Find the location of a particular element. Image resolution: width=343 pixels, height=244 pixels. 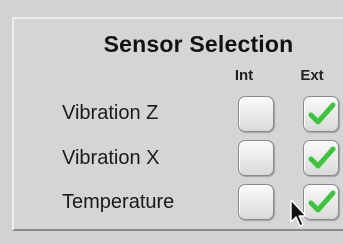

column-header-int: Int is located at coordinates (244, 75).